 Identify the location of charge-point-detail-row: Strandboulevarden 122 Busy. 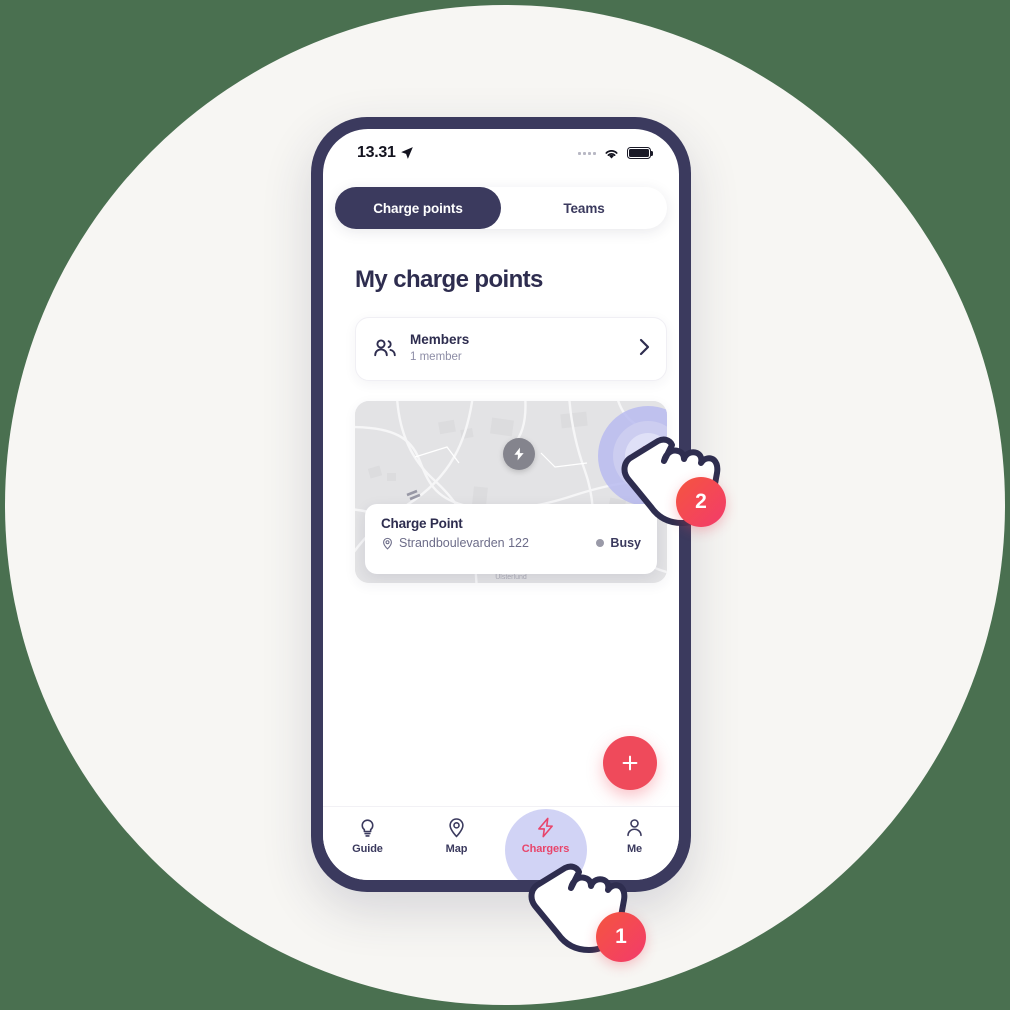
(511, 543).